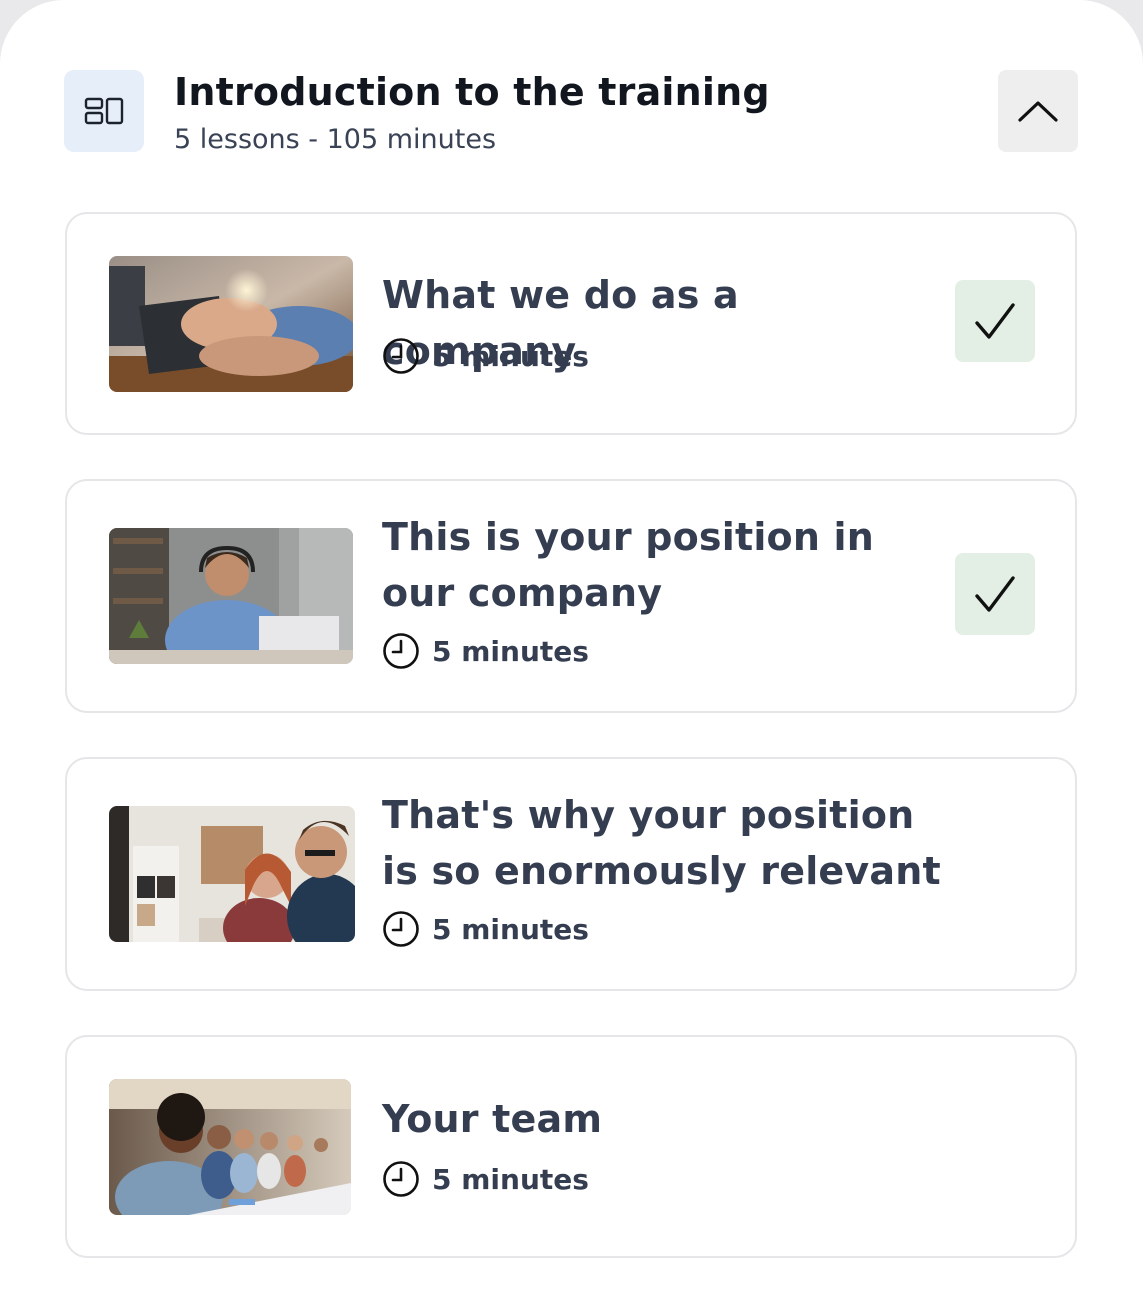 The image size is (1143, 1308). What do you see at coordinates (104, 111) in the screenshot?
I see `layout-icon` at bounding box center [104, 111].